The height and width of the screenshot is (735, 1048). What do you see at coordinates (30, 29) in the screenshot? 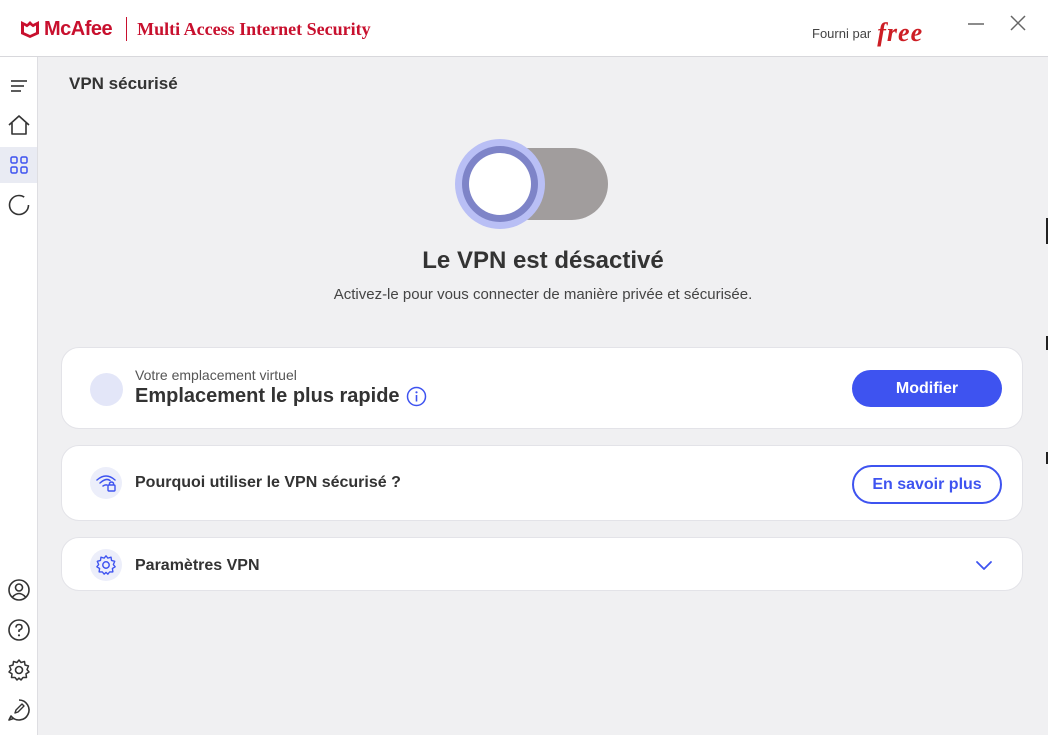
I see `mcafee-shield-icon` at bounding box center [30, 29].